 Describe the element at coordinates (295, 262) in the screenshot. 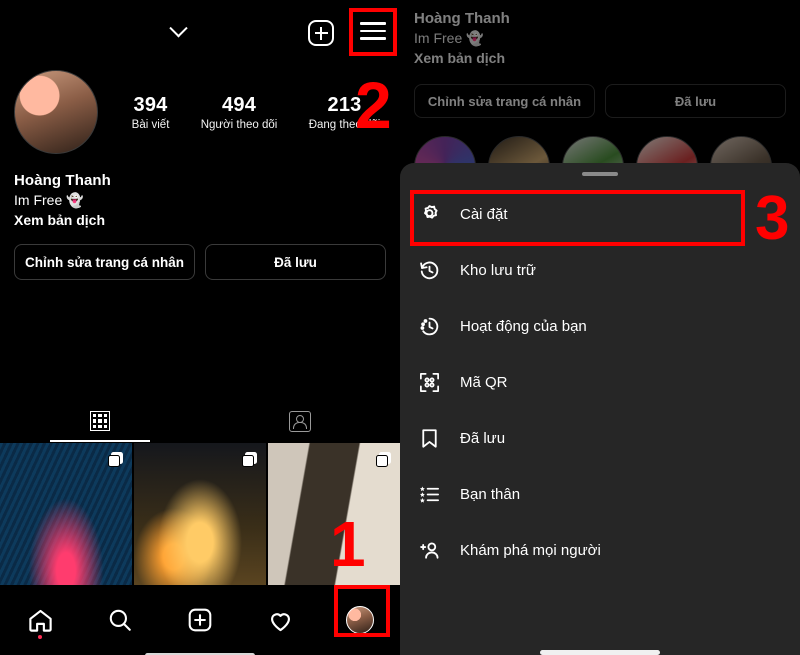

I see `saved-button: Đã lưu` at that location.